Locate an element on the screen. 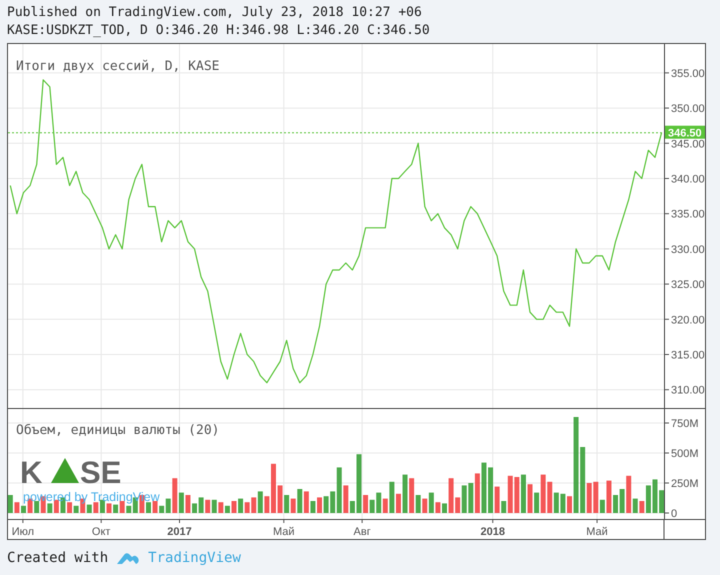 The width and height of the screenshot is (720, 575). axis-label: 750M is located at coordinates (685, 424).